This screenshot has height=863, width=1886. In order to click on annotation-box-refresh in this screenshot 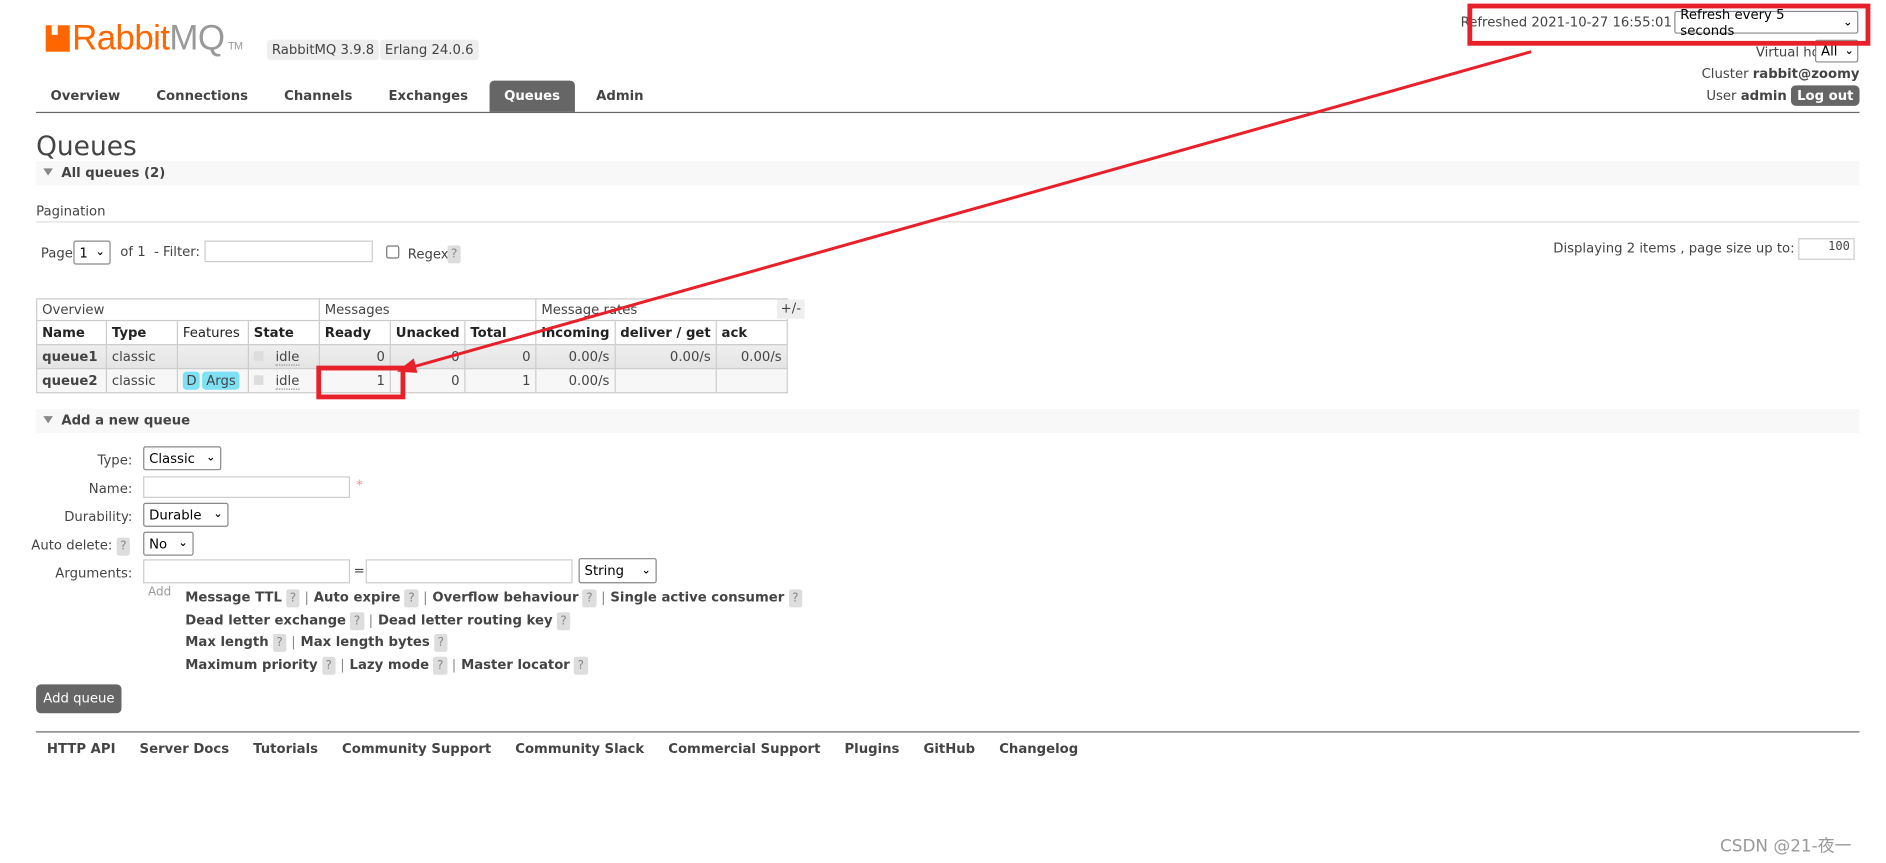, I will do `click(1669, 24)`.